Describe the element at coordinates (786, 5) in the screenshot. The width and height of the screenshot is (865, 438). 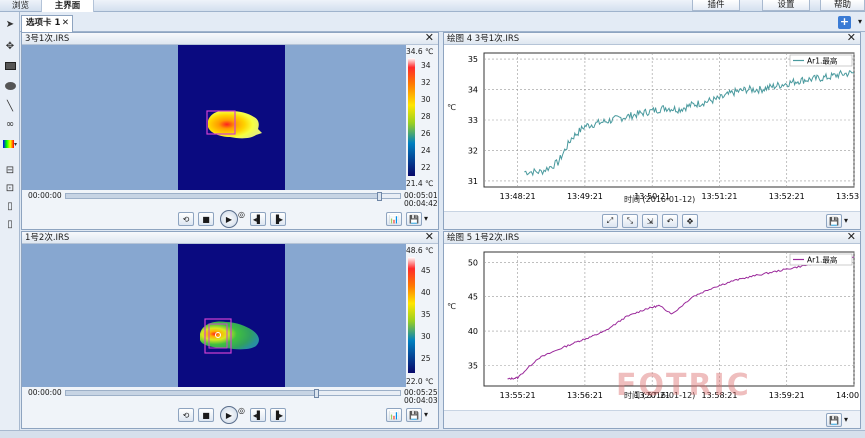
I see `settings-button: 设置` at that location.